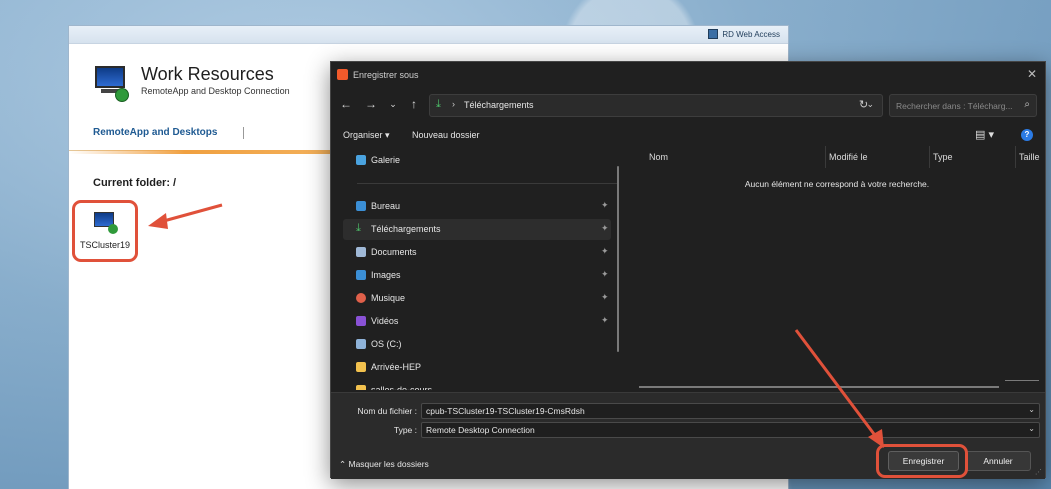 The image size is (1051, 489). I want to click on nav-item-bureau: Bureau ✦, so click(477, 206).